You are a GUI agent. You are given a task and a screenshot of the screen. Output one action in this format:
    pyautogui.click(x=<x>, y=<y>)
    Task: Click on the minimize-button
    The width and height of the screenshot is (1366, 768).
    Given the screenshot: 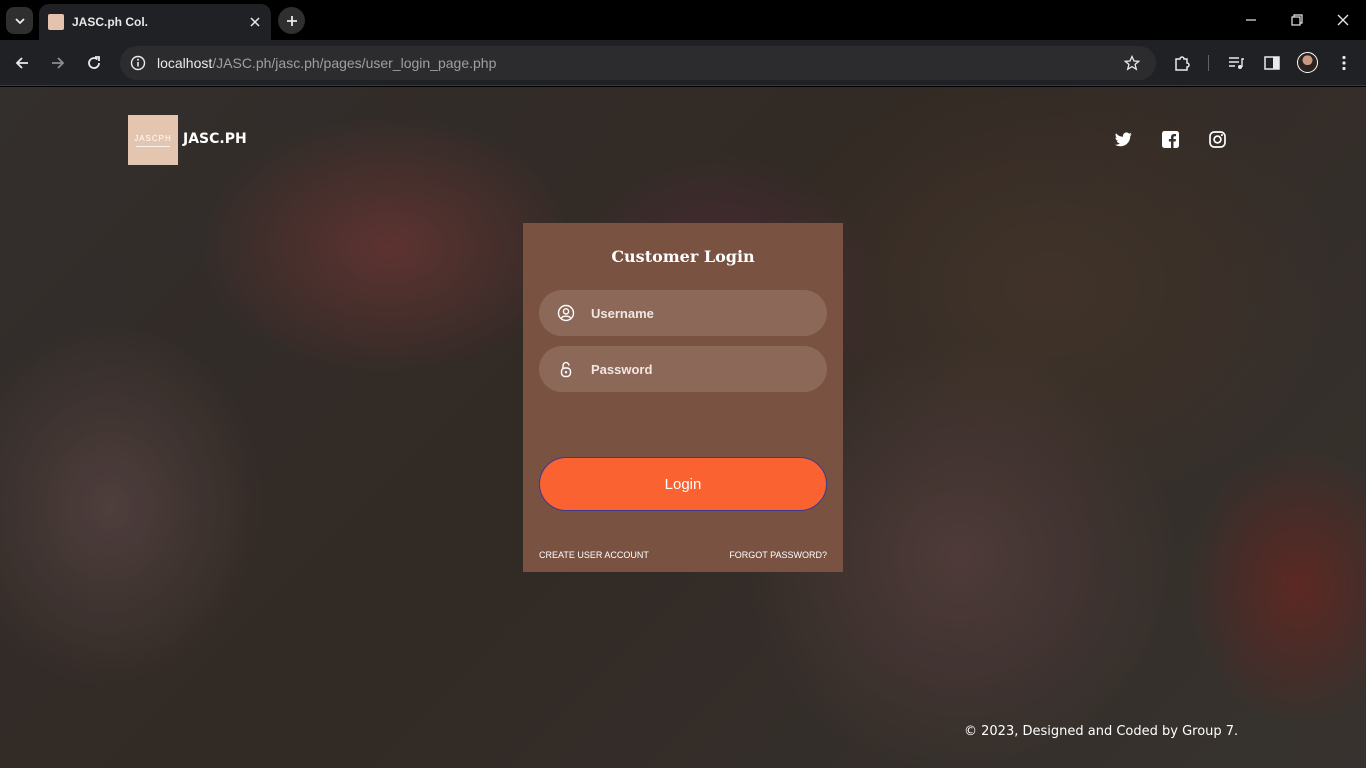 What is the action you would take?
    pyautogui.click(x=1251, y=20)
    